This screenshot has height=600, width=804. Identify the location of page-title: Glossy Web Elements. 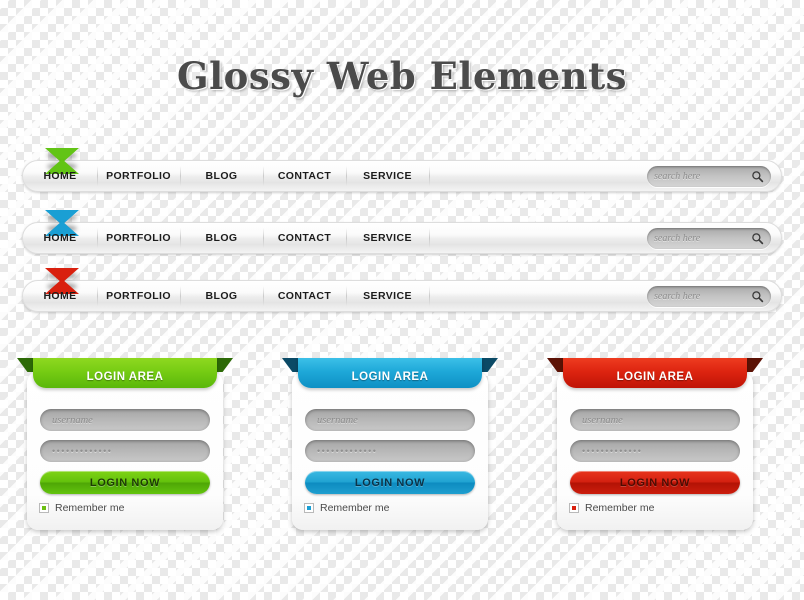
(401, 76).